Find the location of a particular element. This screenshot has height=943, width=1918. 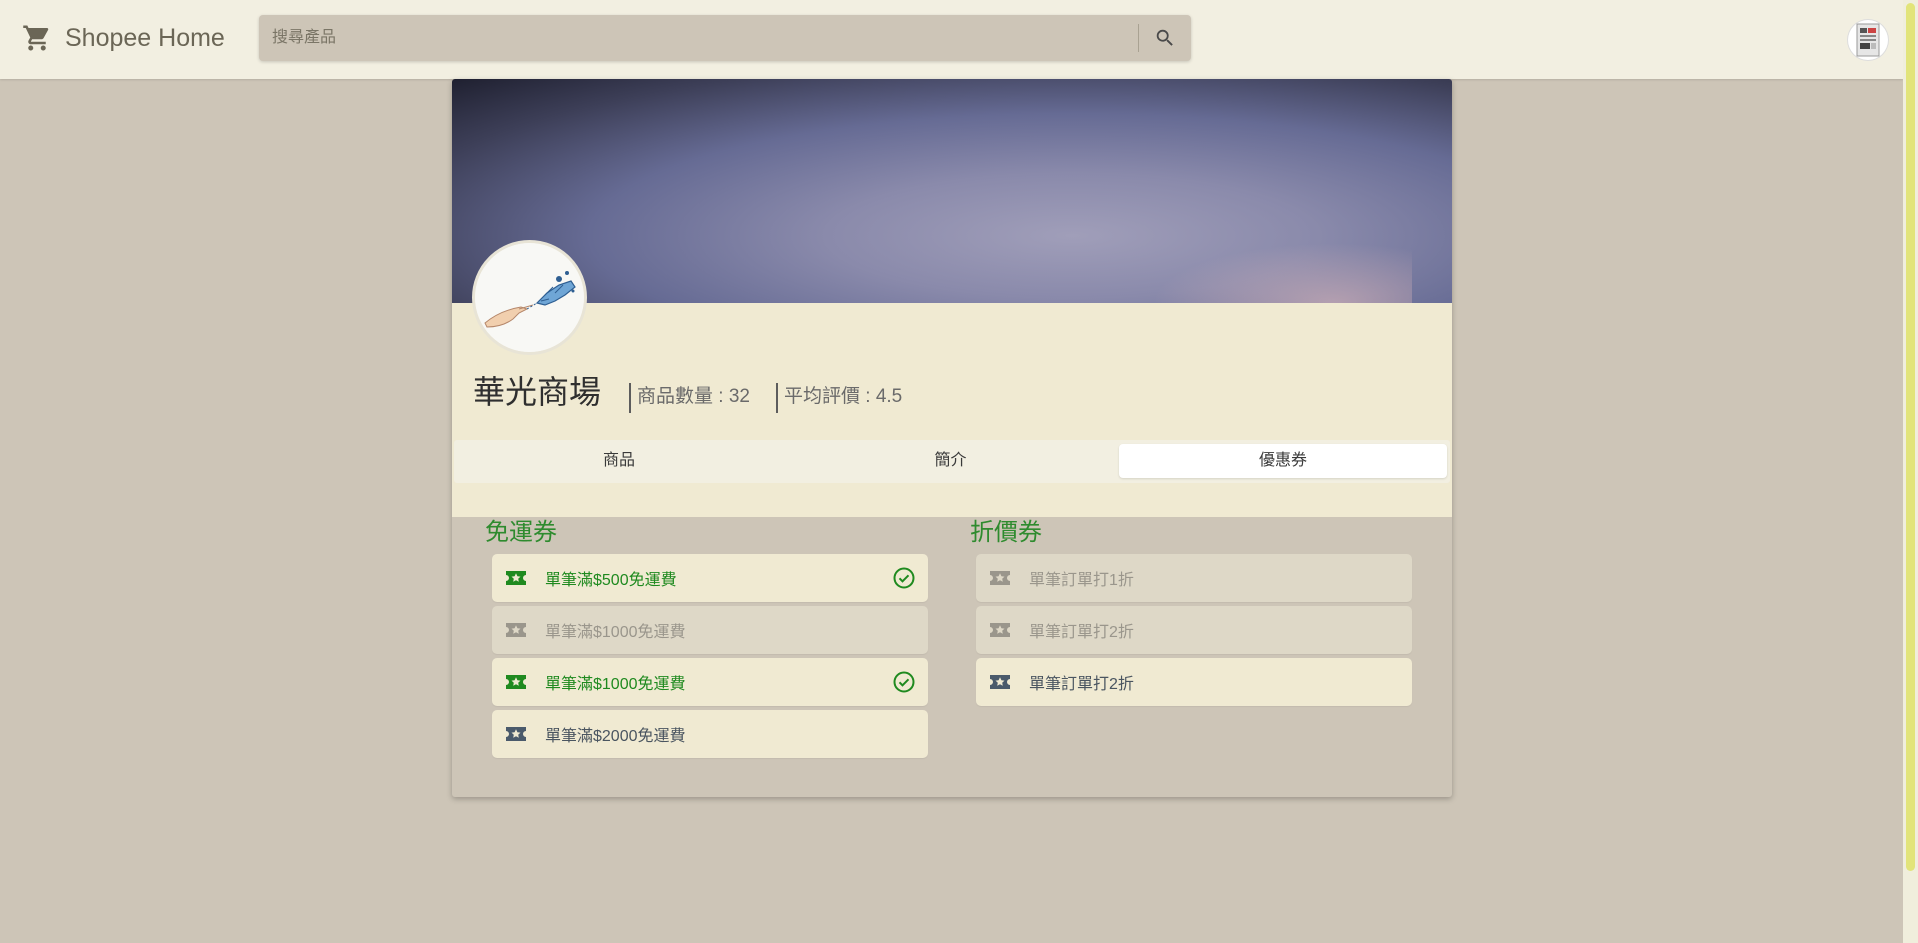

coupon-free-shipping-1: 單筆滿$500免運費 is located at coordinates (710, 578).